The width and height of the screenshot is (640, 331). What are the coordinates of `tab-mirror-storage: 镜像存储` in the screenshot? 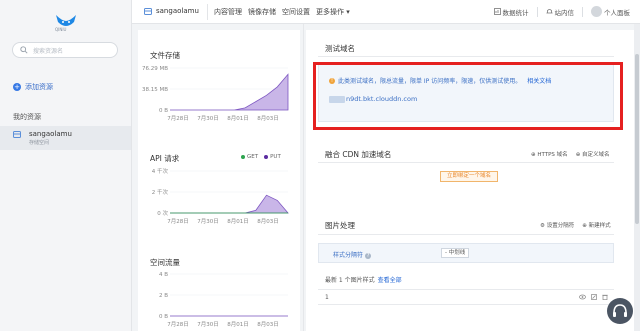 It's located at (262, 12).